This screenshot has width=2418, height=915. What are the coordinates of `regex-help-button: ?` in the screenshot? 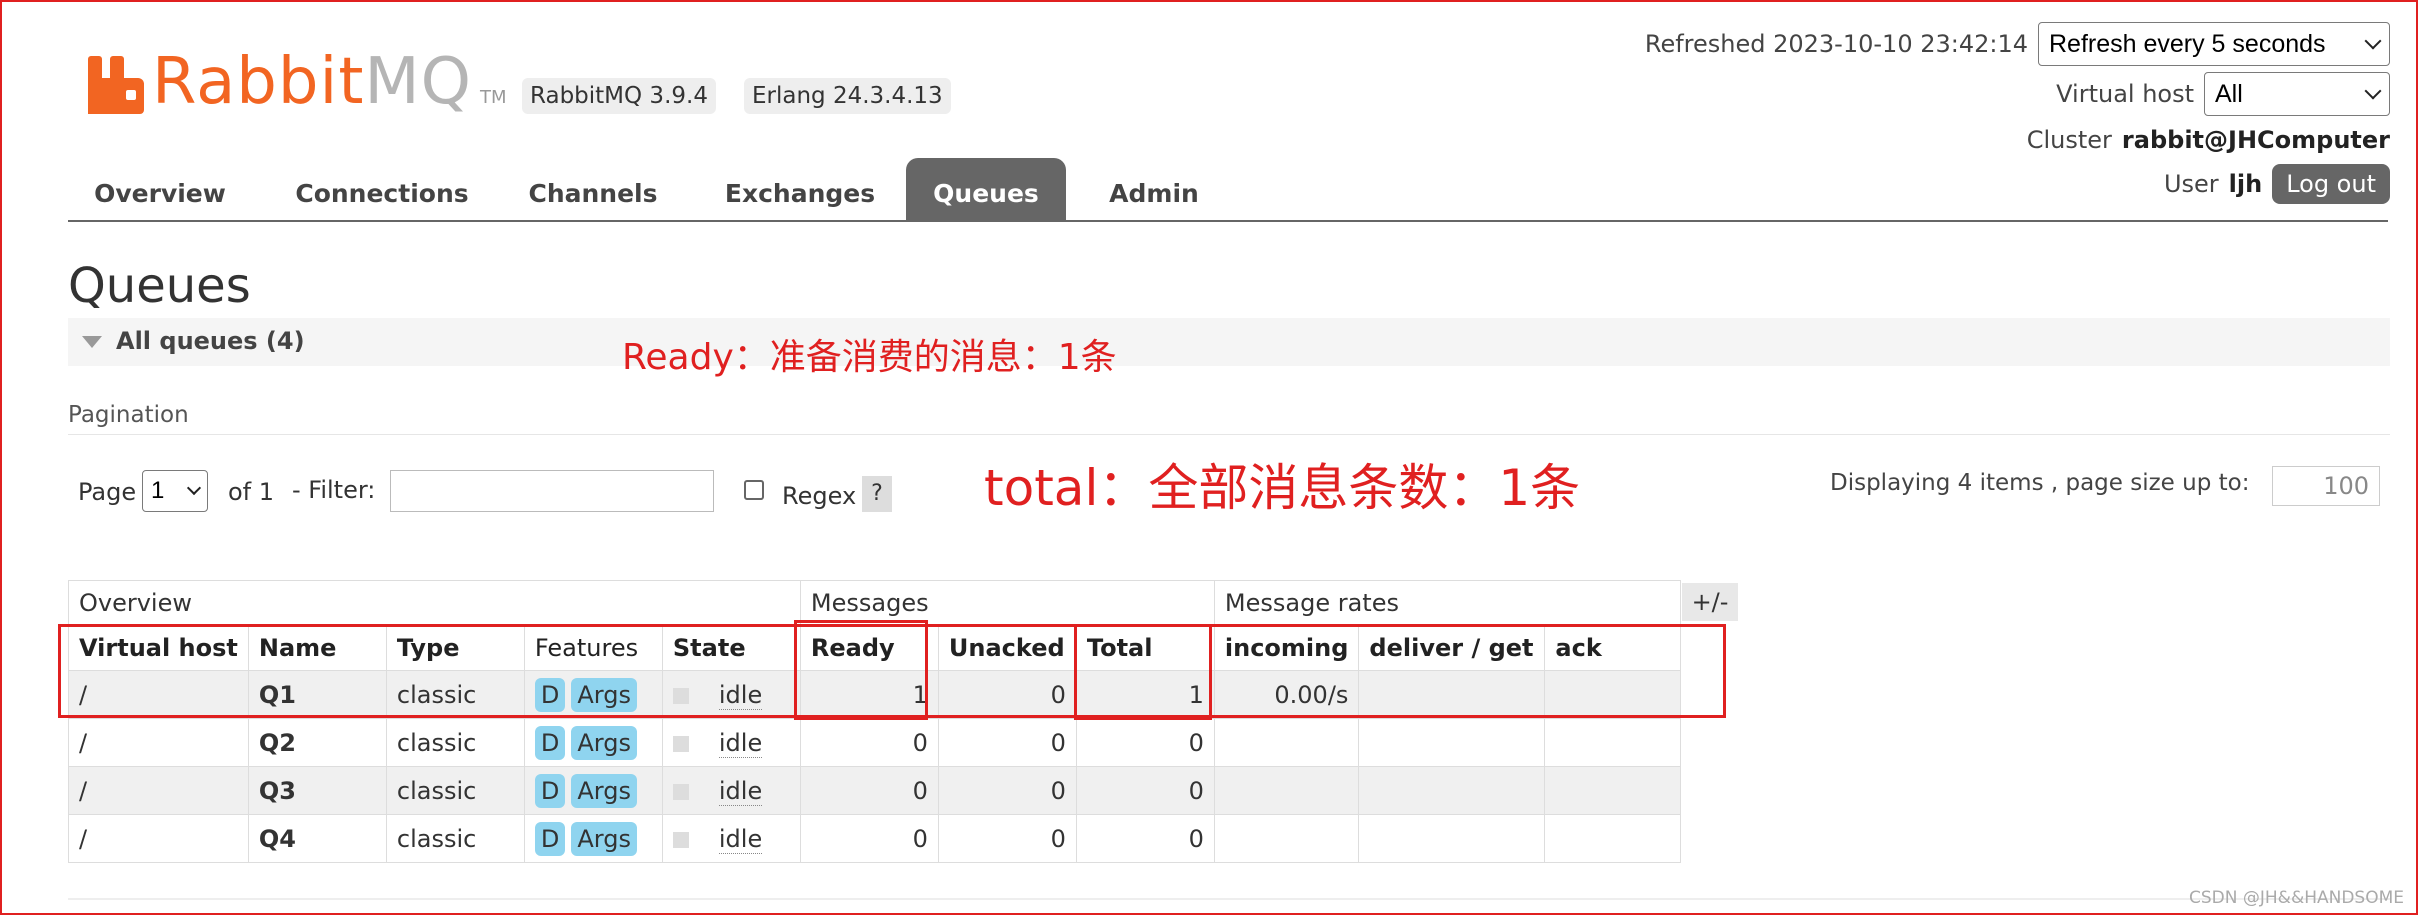 It's located at (877, 494).